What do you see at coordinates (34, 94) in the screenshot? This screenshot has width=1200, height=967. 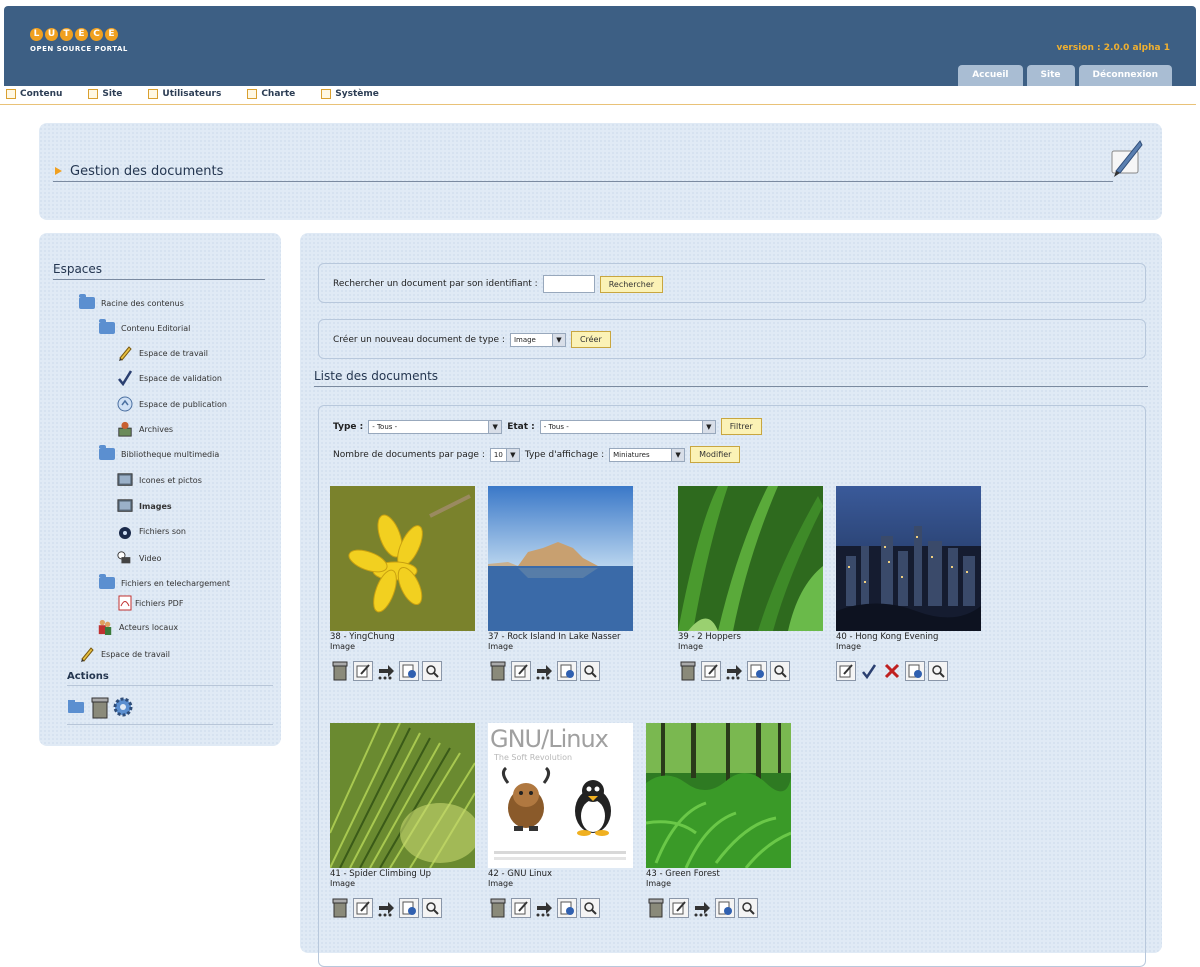 I see `menu-item-contenu: Contenu` at bounding box center [34, 94].